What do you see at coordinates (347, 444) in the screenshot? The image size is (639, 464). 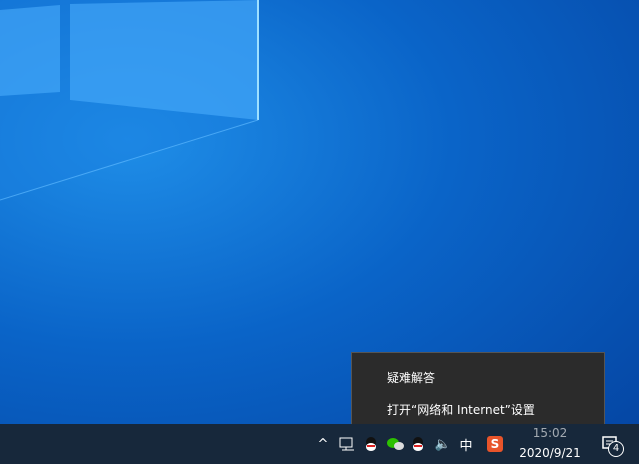 I see `network-icon` at bounding box center [347, 444].